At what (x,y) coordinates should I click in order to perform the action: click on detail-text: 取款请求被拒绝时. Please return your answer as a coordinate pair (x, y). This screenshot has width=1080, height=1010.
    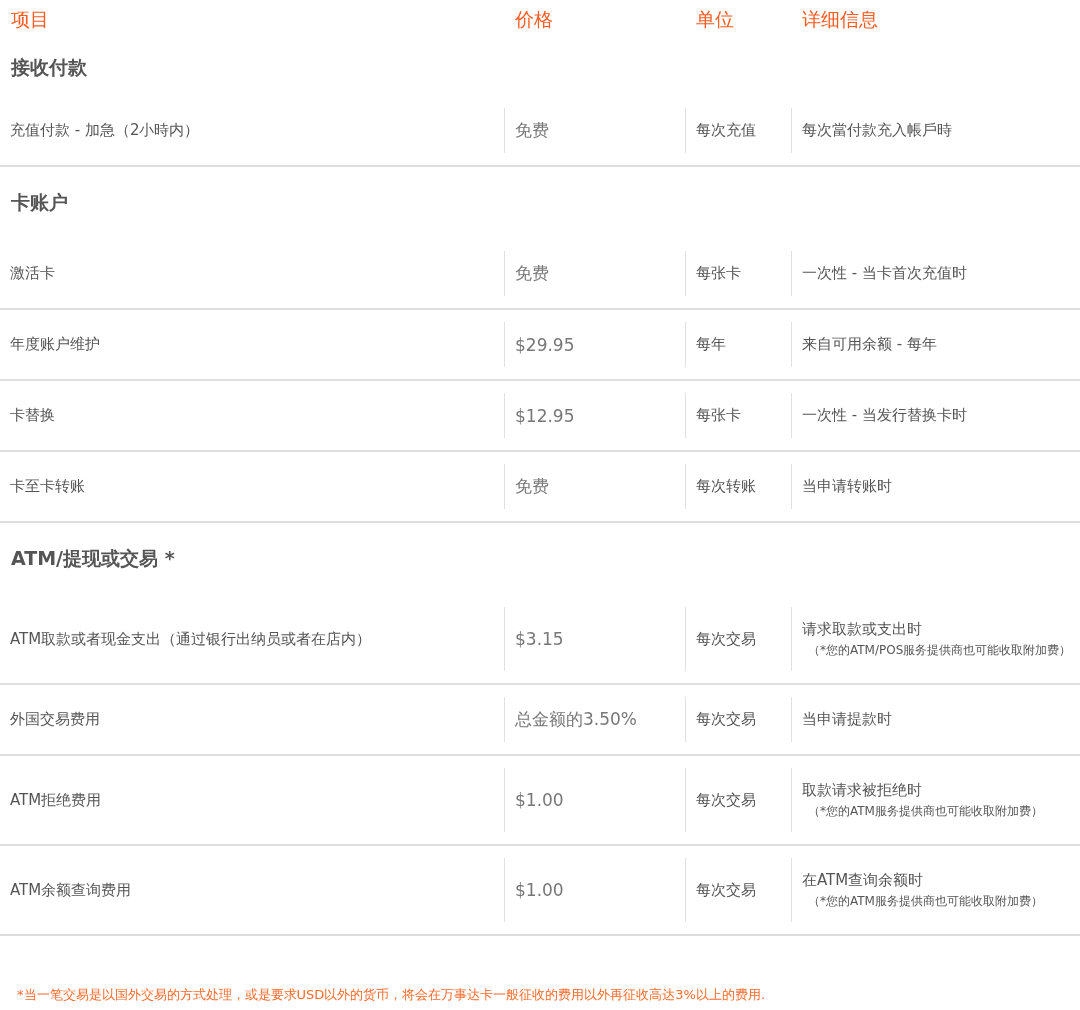
    Looking at the image, I should click on (862, 790).